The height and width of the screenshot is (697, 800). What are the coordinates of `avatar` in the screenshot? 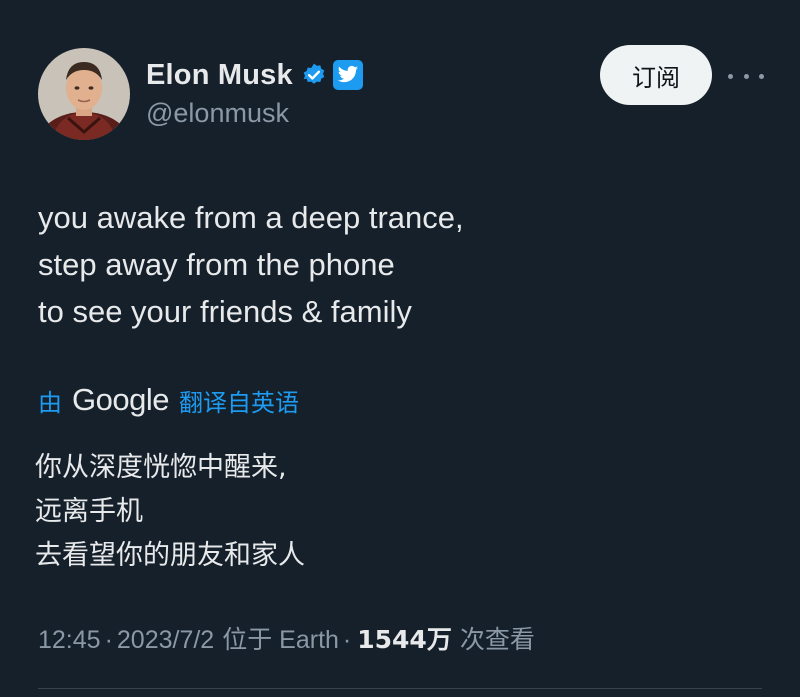 It's located at (84, 94).